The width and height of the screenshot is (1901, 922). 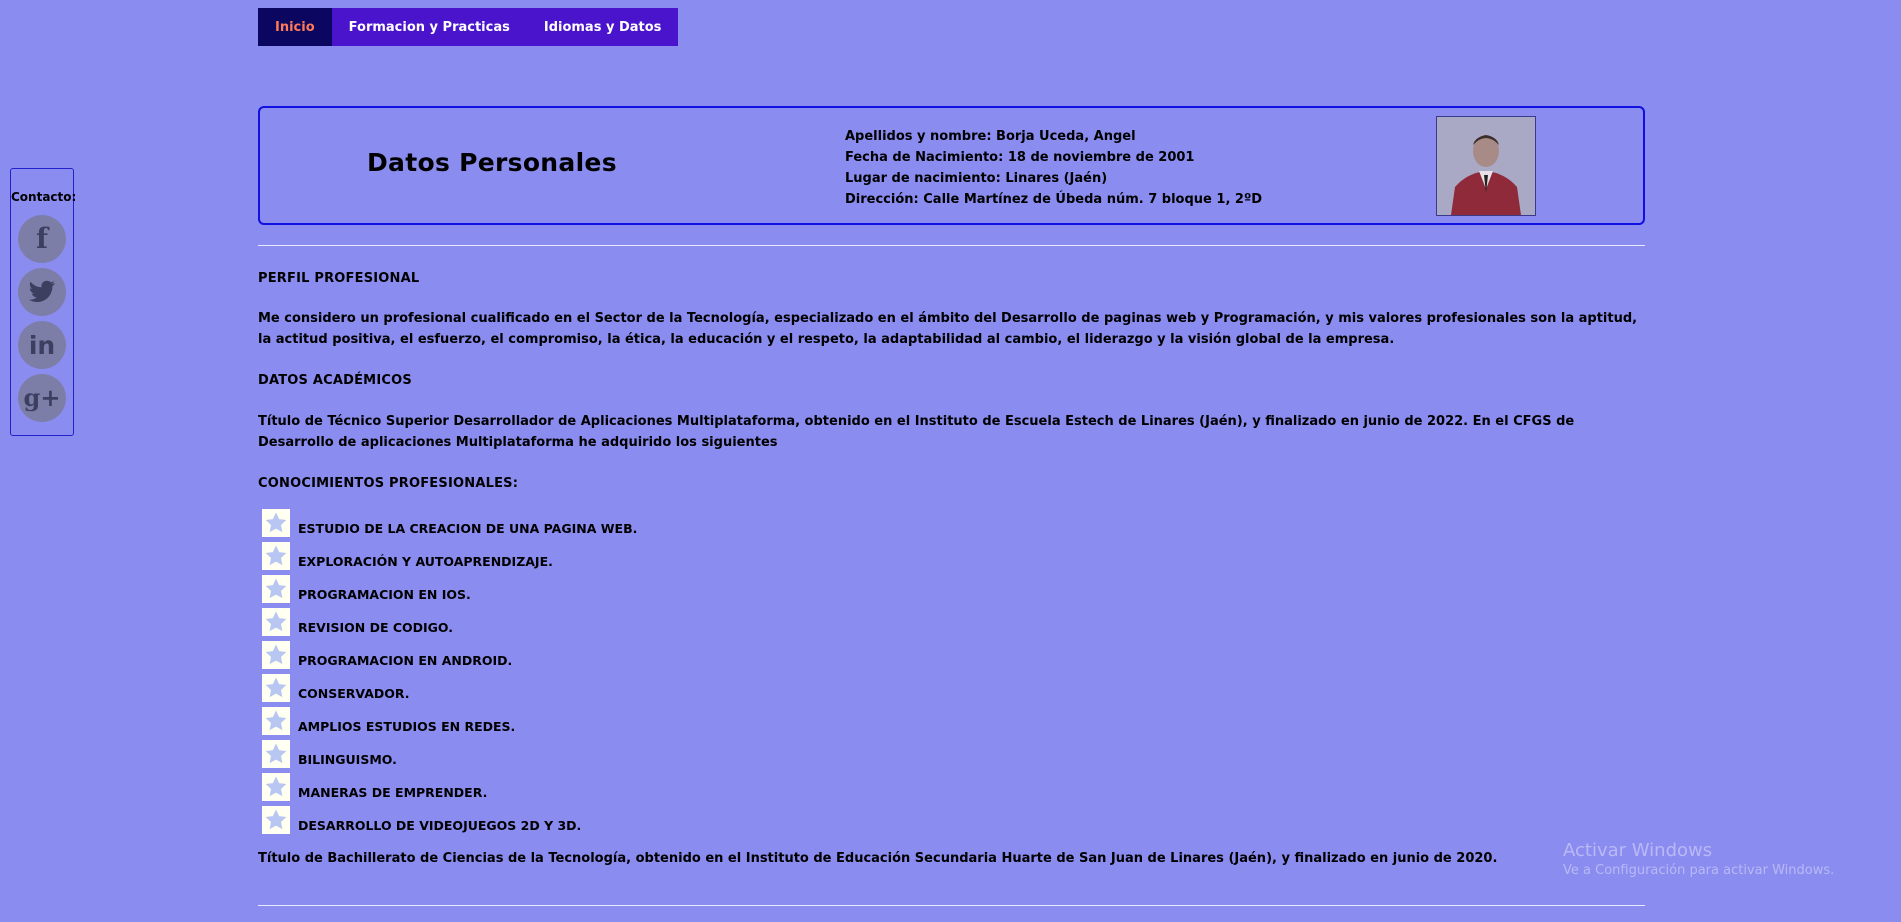 I want to click on googleplus-icon: g+, so click(x=42, y=398).